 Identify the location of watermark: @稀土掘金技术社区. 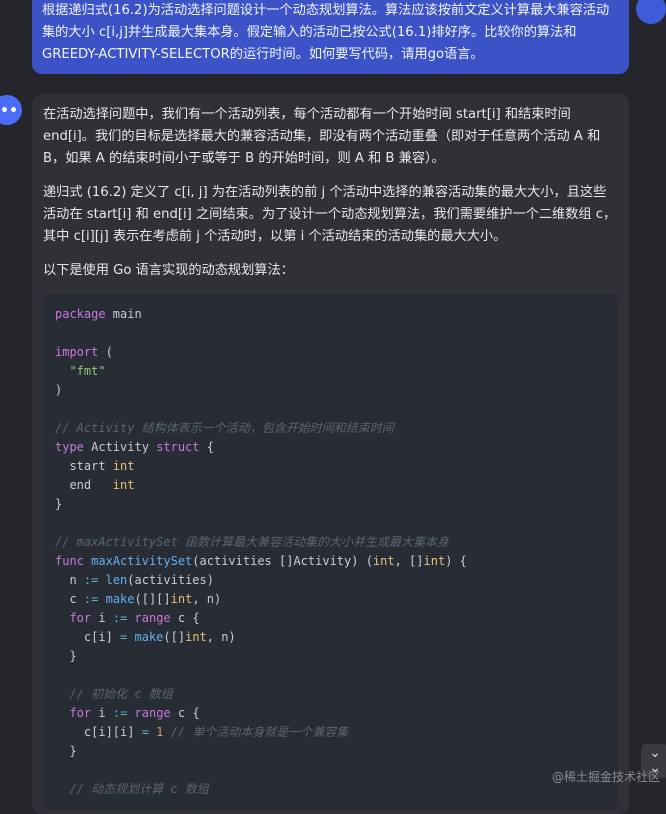
(605, 777).